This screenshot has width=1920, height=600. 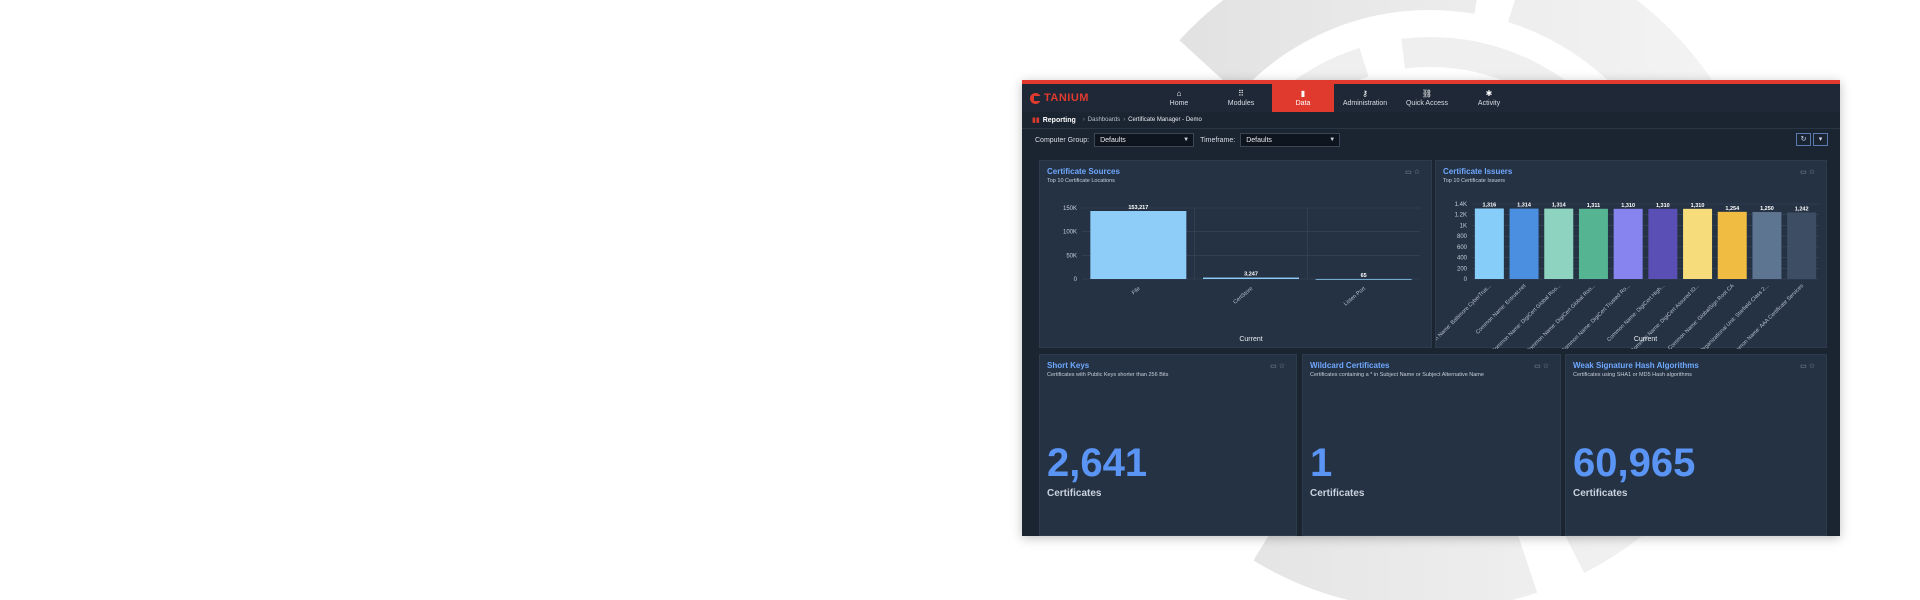 I want to click on timeframe-label: Timeframe:, so click(x=1218, y=140).